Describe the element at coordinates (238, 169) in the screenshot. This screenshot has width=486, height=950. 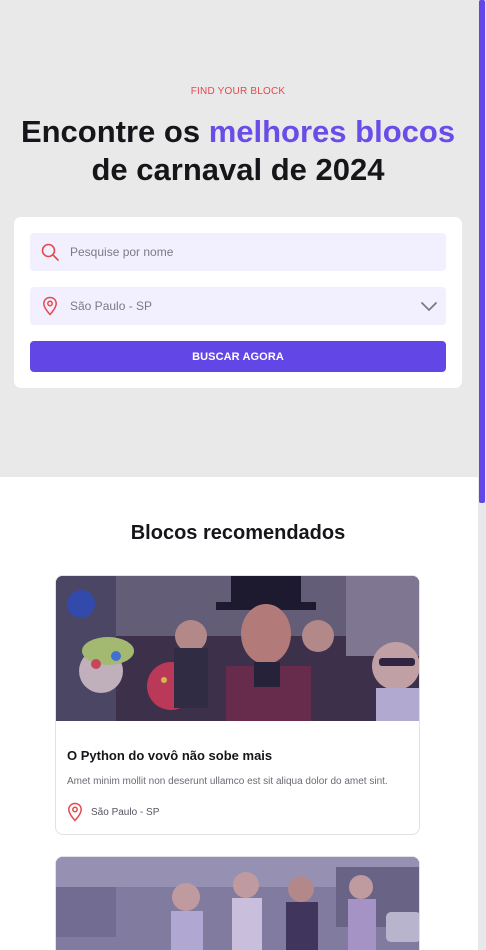
I see `headline-text-2: de carnaval de 2024` at that location.